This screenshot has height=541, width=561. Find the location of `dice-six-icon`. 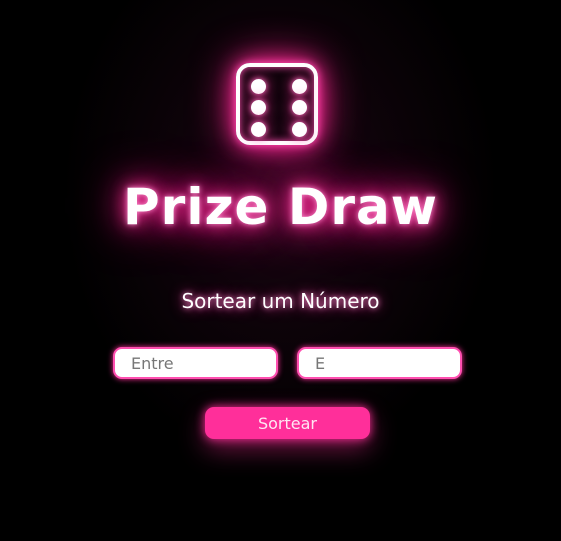

dice-six-icon is located at coordinates (277, 104).